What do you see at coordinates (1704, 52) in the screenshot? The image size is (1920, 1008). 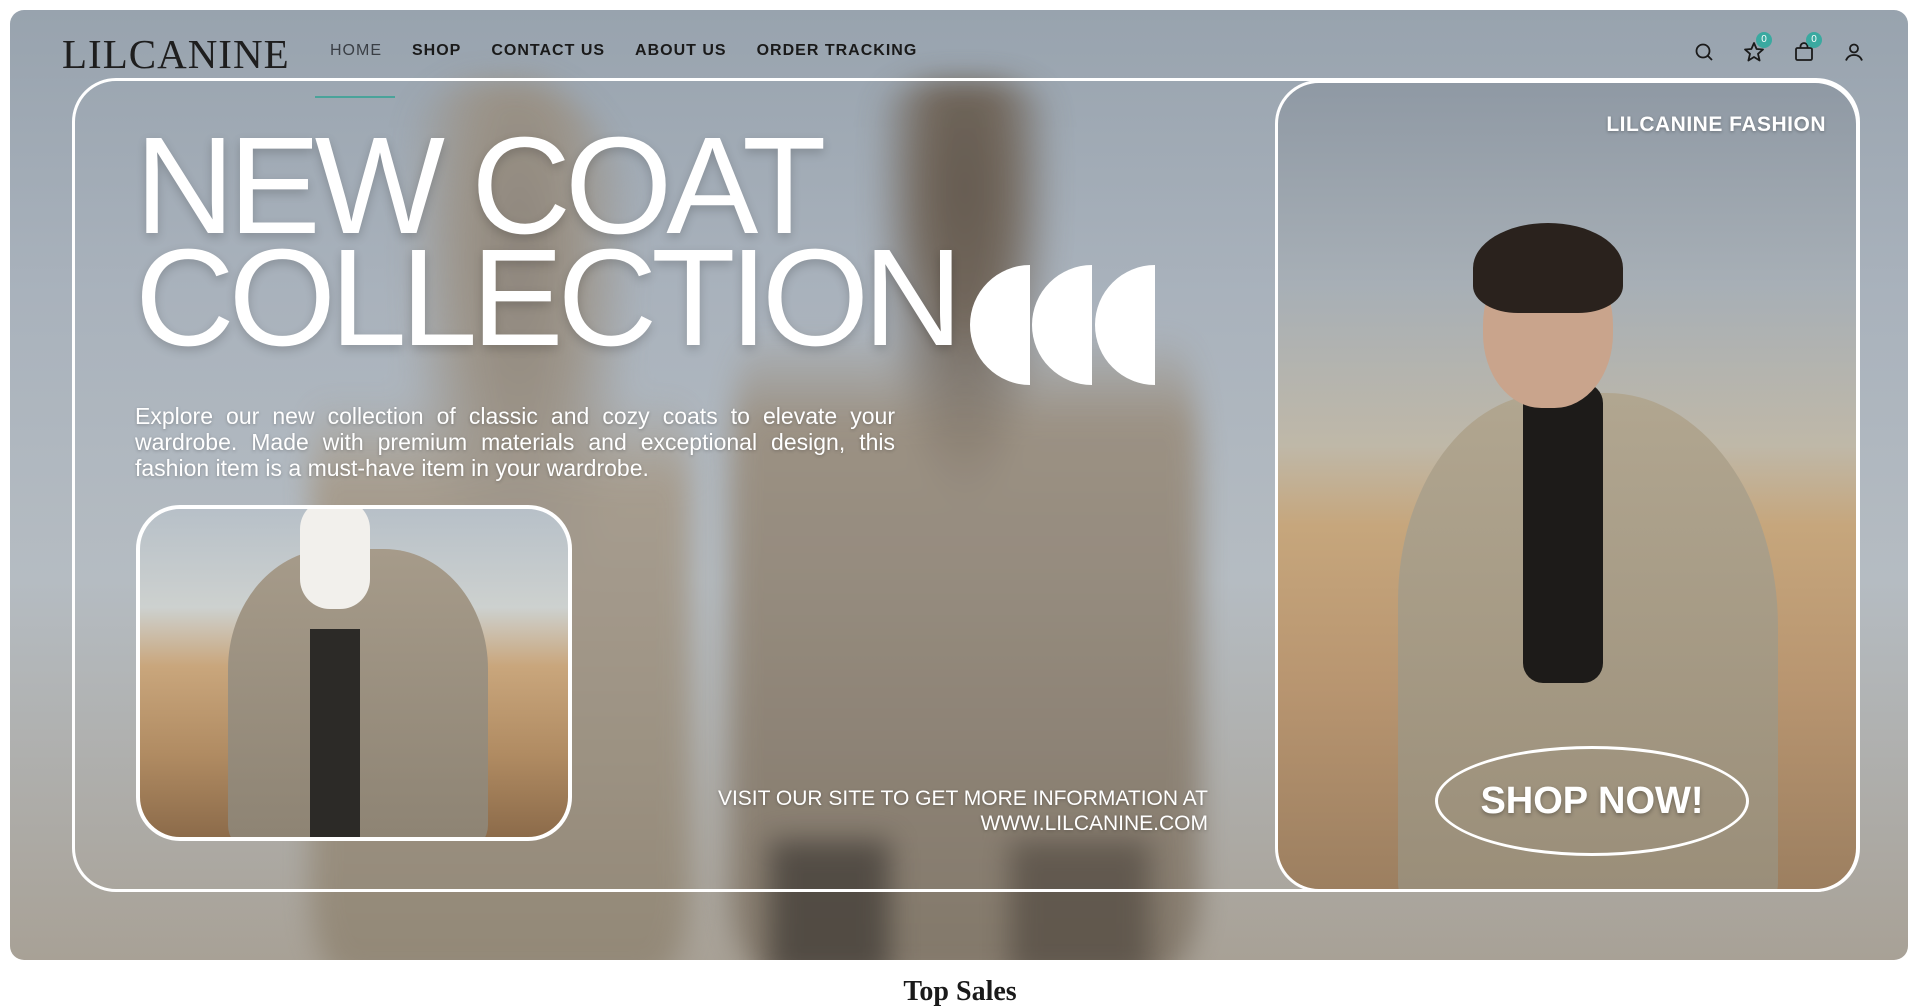 I see `search-icon` at bounding box center [1704, 52].